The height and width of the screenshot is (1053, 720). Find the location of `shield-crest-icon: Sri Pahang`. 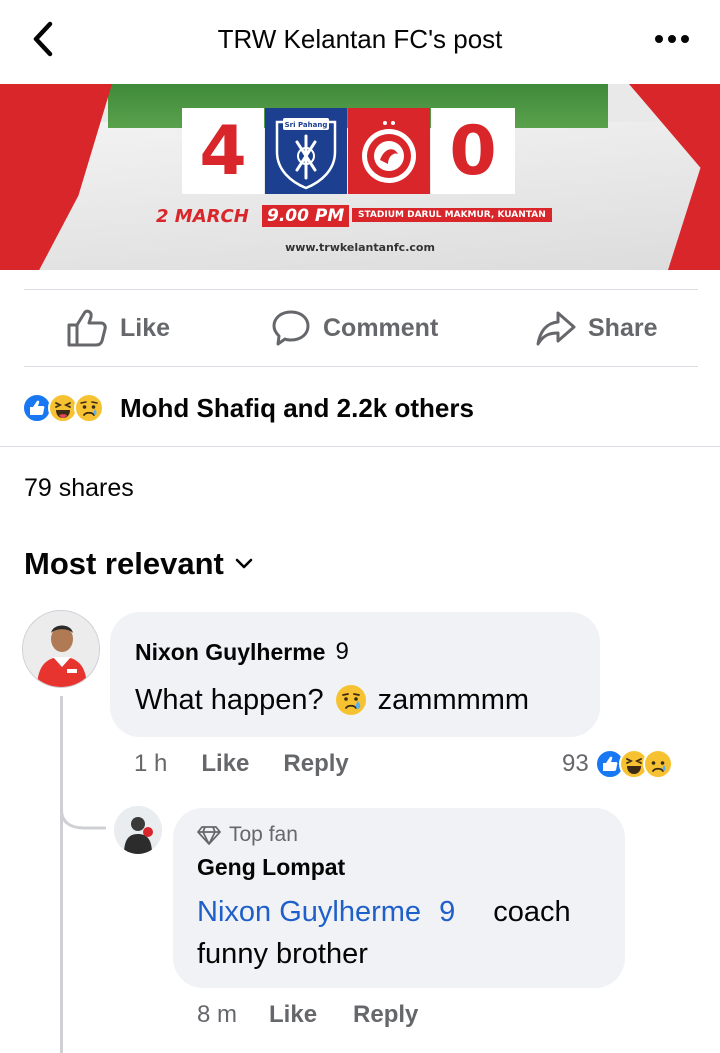

shield-crest-icon: Sri Pahang is located at coordinates (306, 154).